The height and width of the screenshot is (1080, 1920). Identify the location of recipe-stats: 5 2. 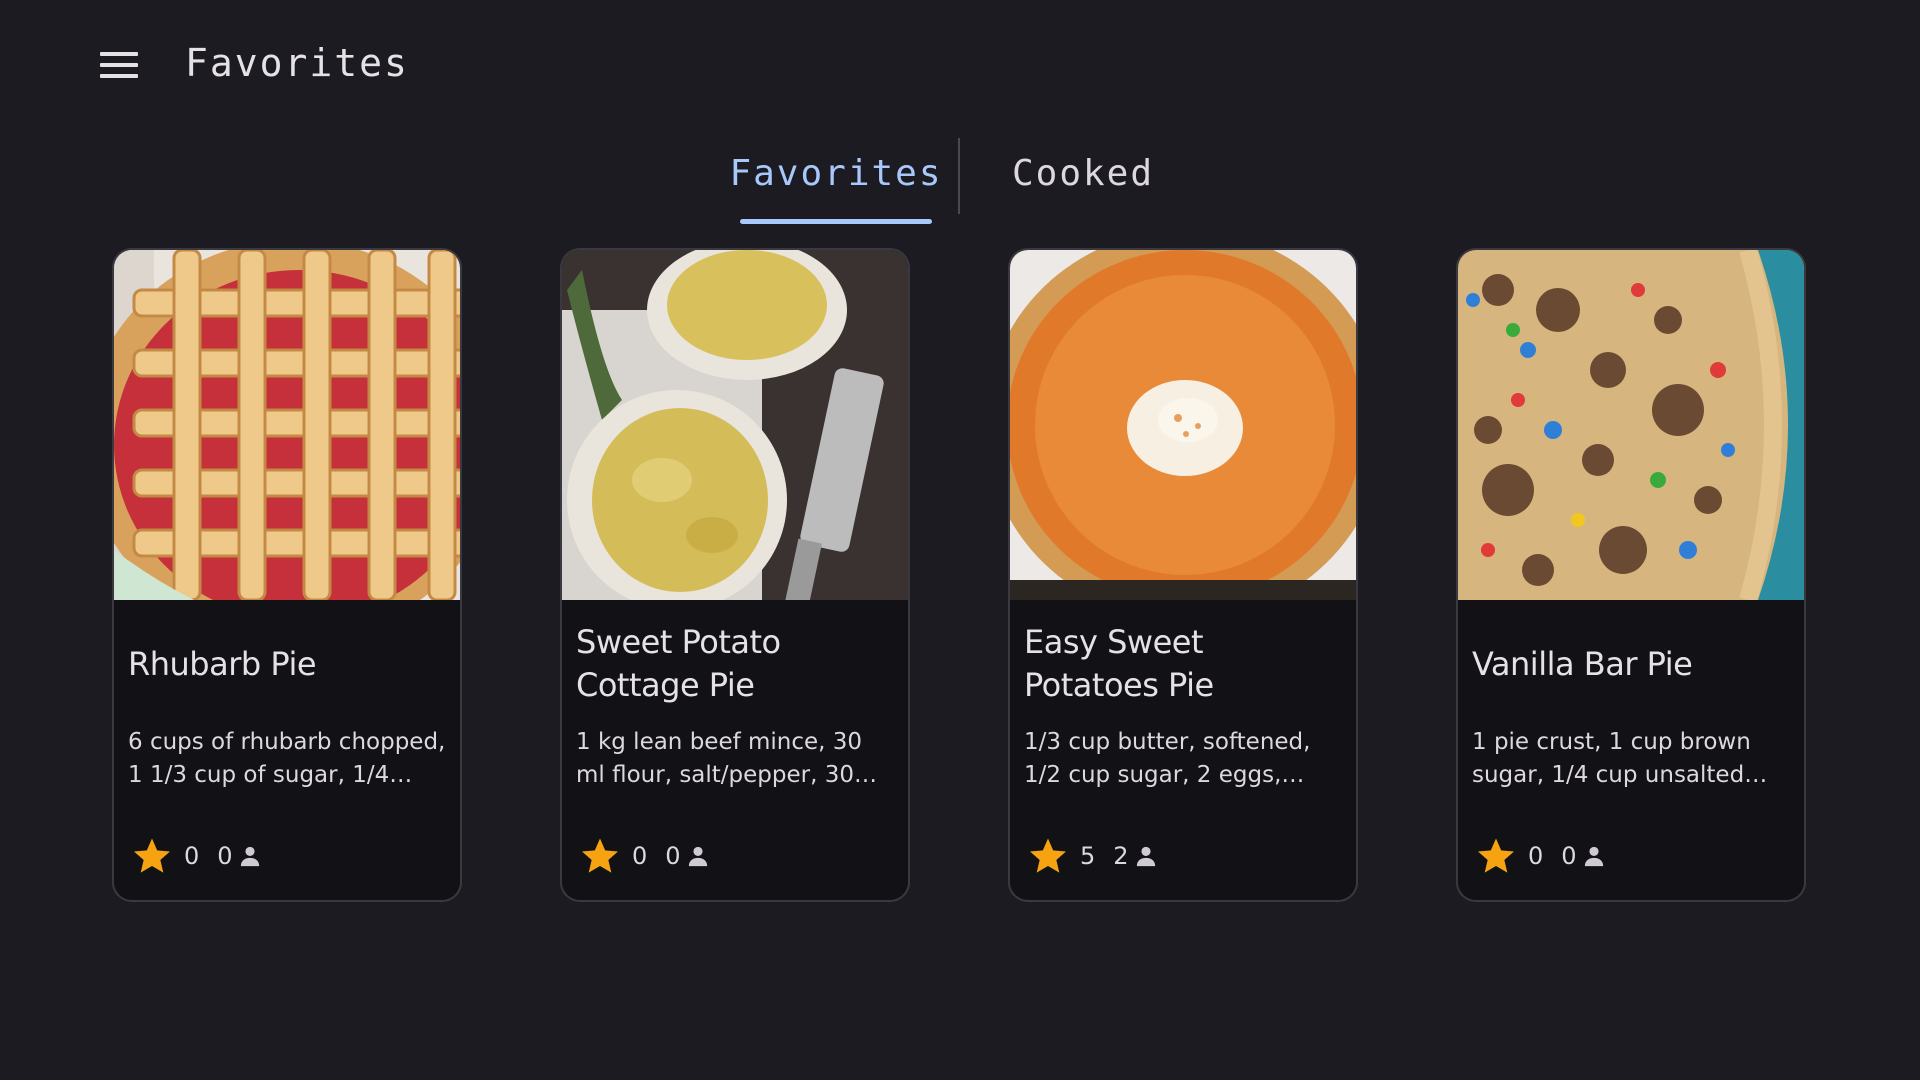
(1092, 856).